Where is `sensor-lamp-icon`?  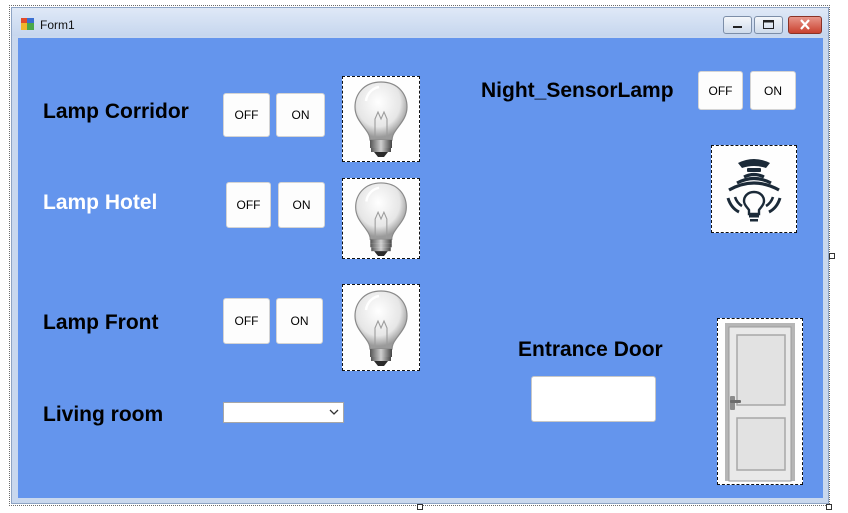 sensor-lamp-icon is located at coordinates (754, 190).